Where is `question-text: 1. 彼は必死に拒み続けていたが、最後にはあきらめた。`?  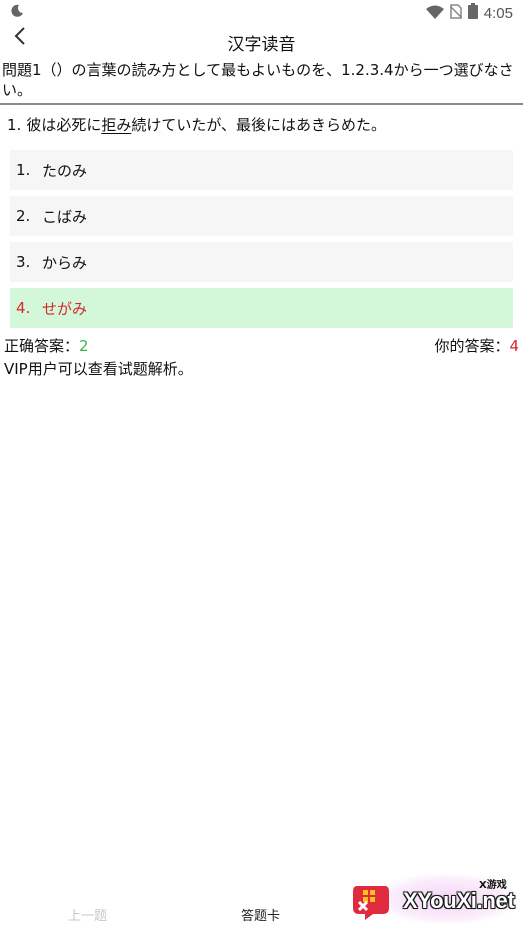 question-text: 1. 彼は必死に拒み続けていたが、最後にはあきらめた。 is located at coordinates (196, 125).